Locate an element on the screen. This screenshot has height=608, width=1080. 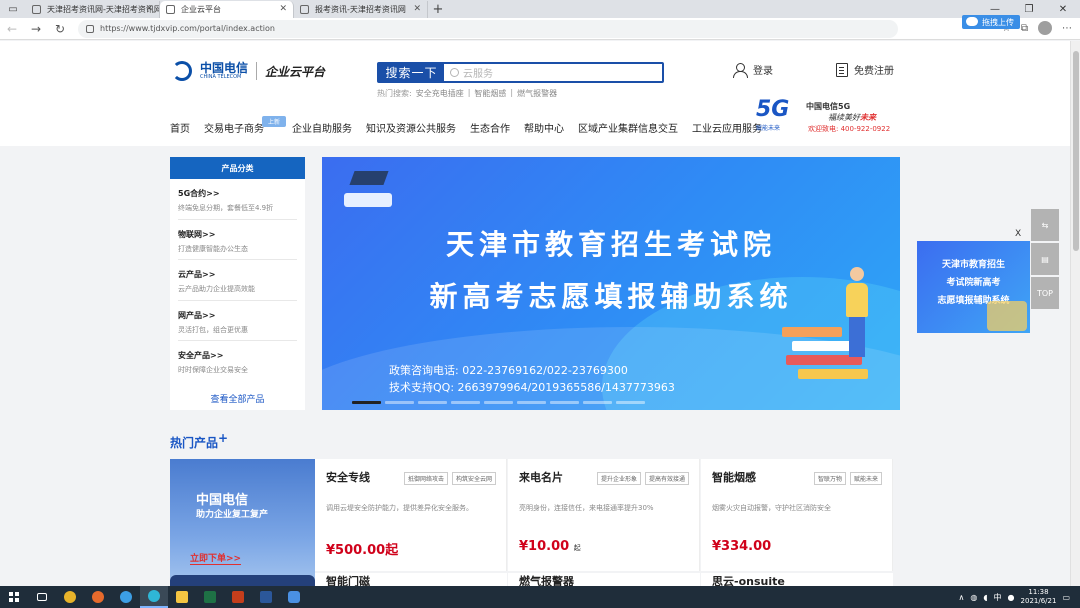
5g-promo: 5G 赋能未来 中国电信5G 福续美好未来 欢迎致电: 400-922-0922 is located at coordinates (824, 115).